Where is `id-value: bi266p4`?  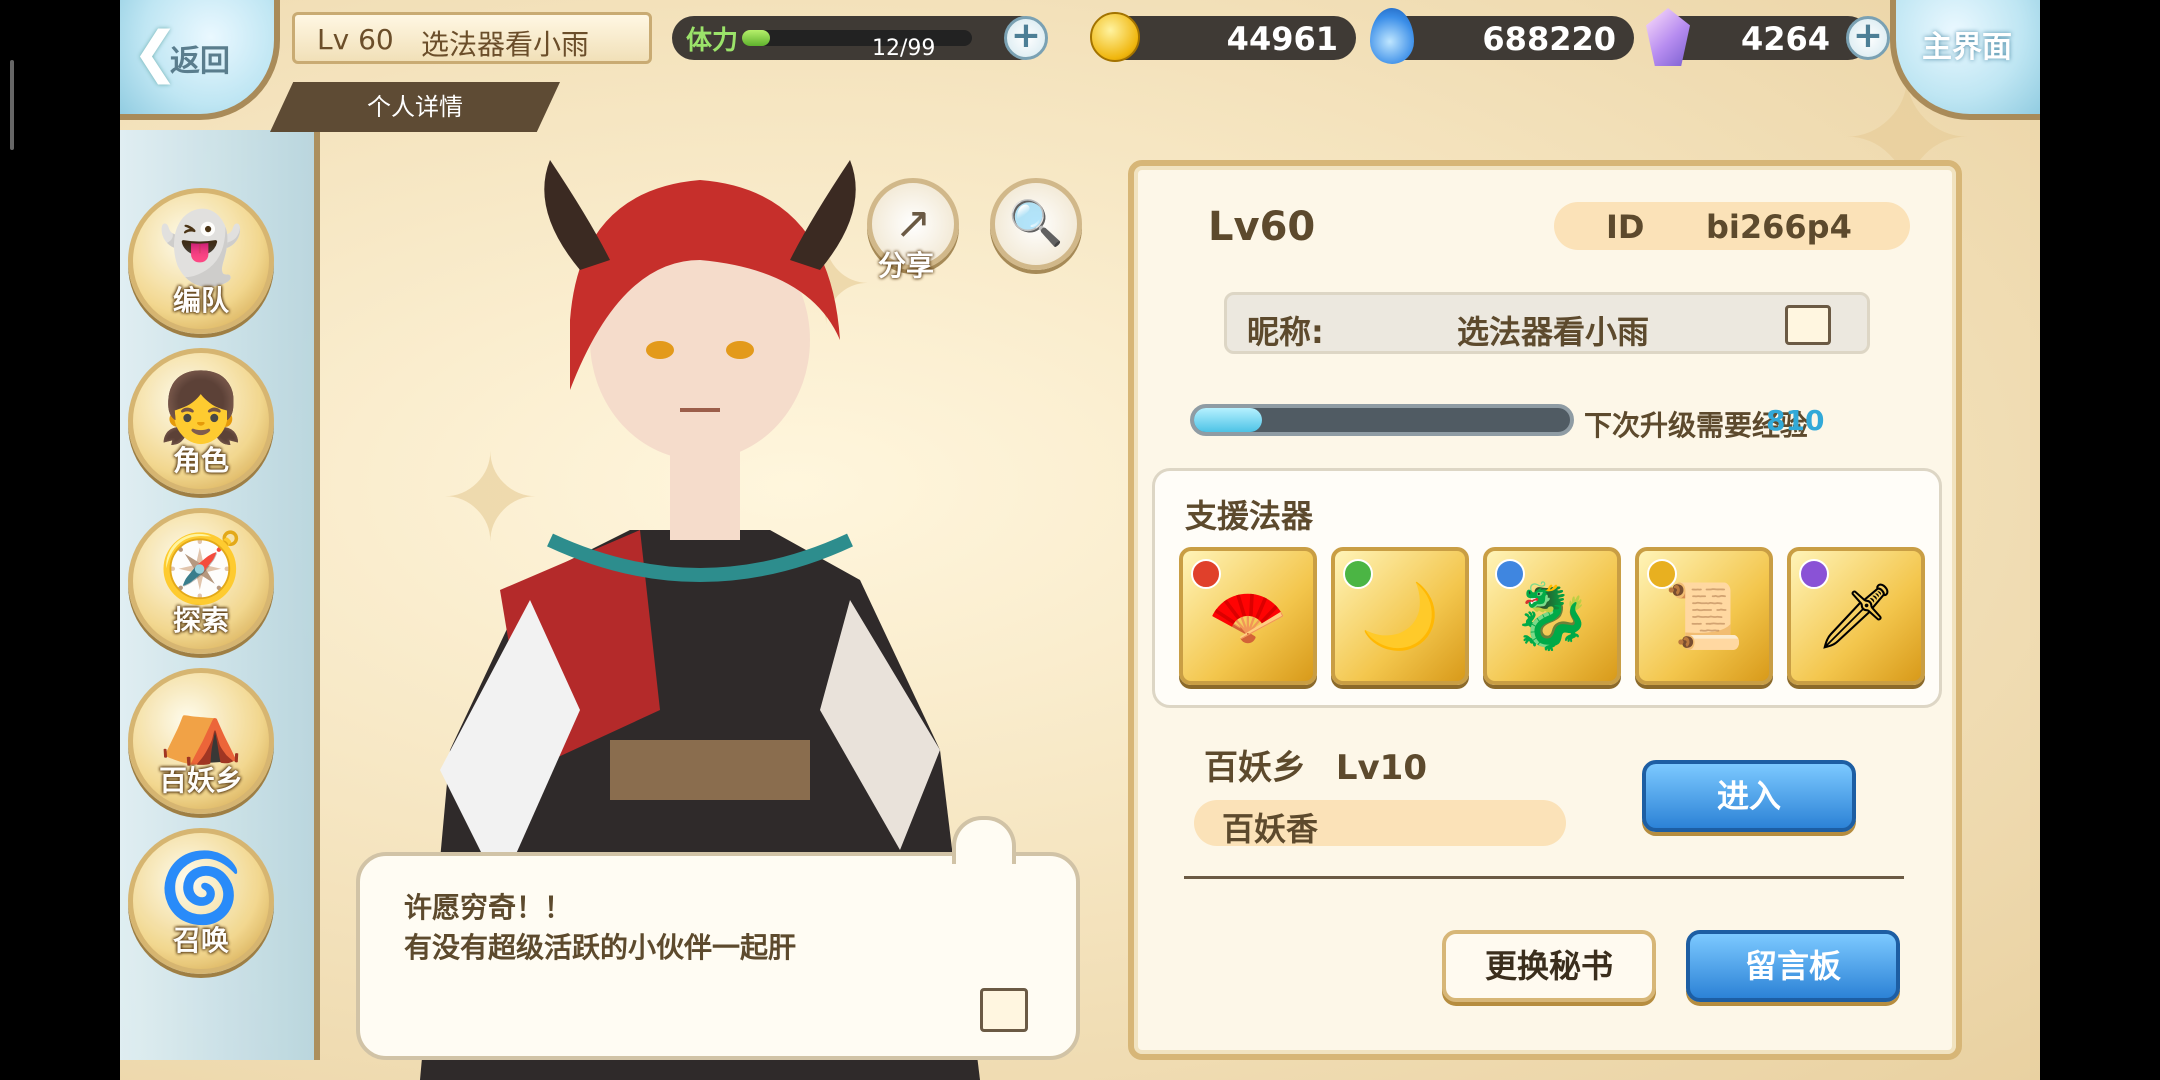
id-value: bi266p4 is located at coordinates (1779, 227).